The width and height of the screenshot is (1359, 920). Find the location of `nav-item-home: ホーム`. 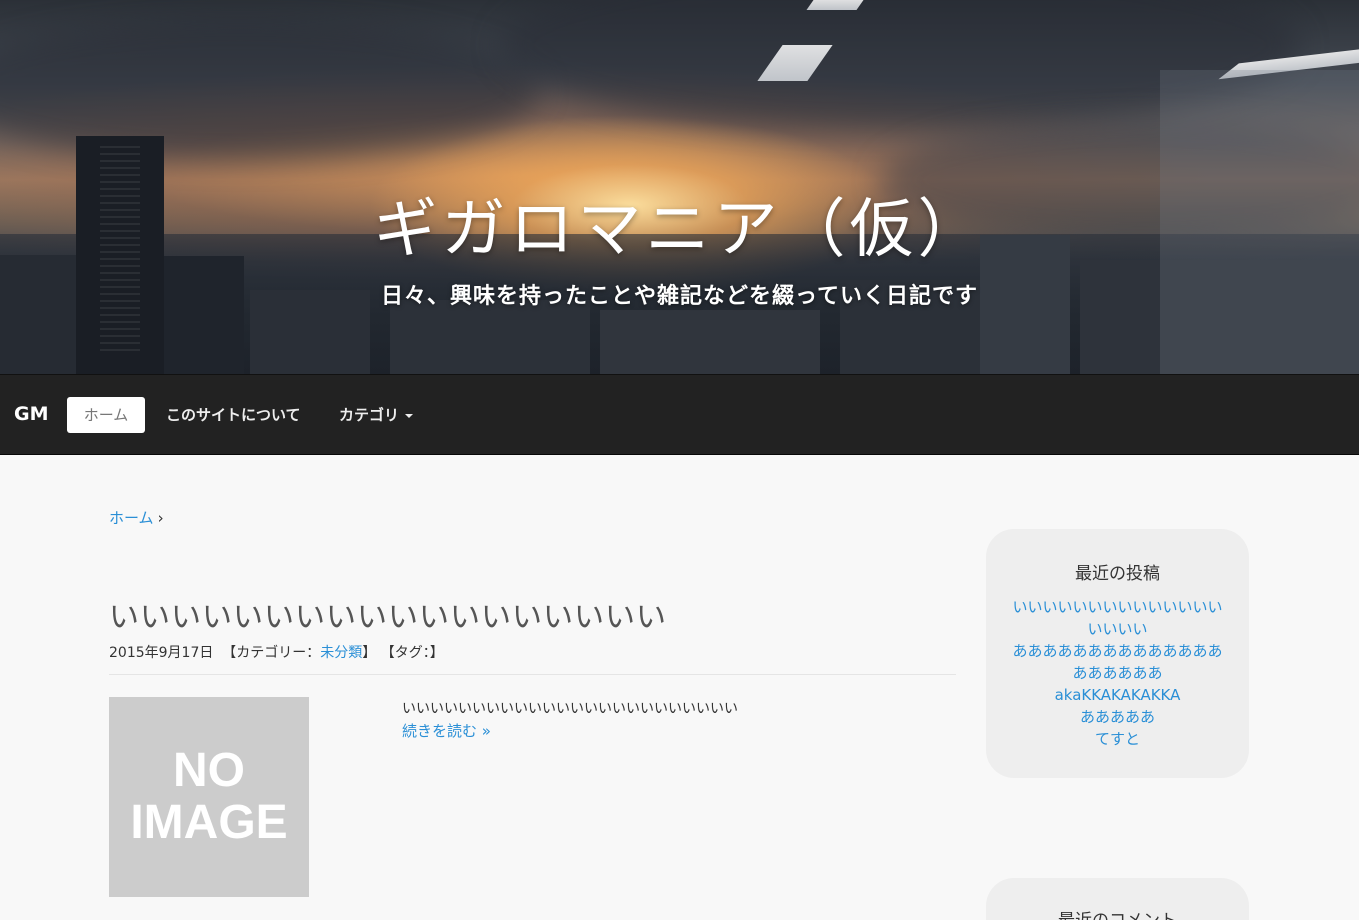

nav-item-home: ホーム is located at coordinates (106, 415).